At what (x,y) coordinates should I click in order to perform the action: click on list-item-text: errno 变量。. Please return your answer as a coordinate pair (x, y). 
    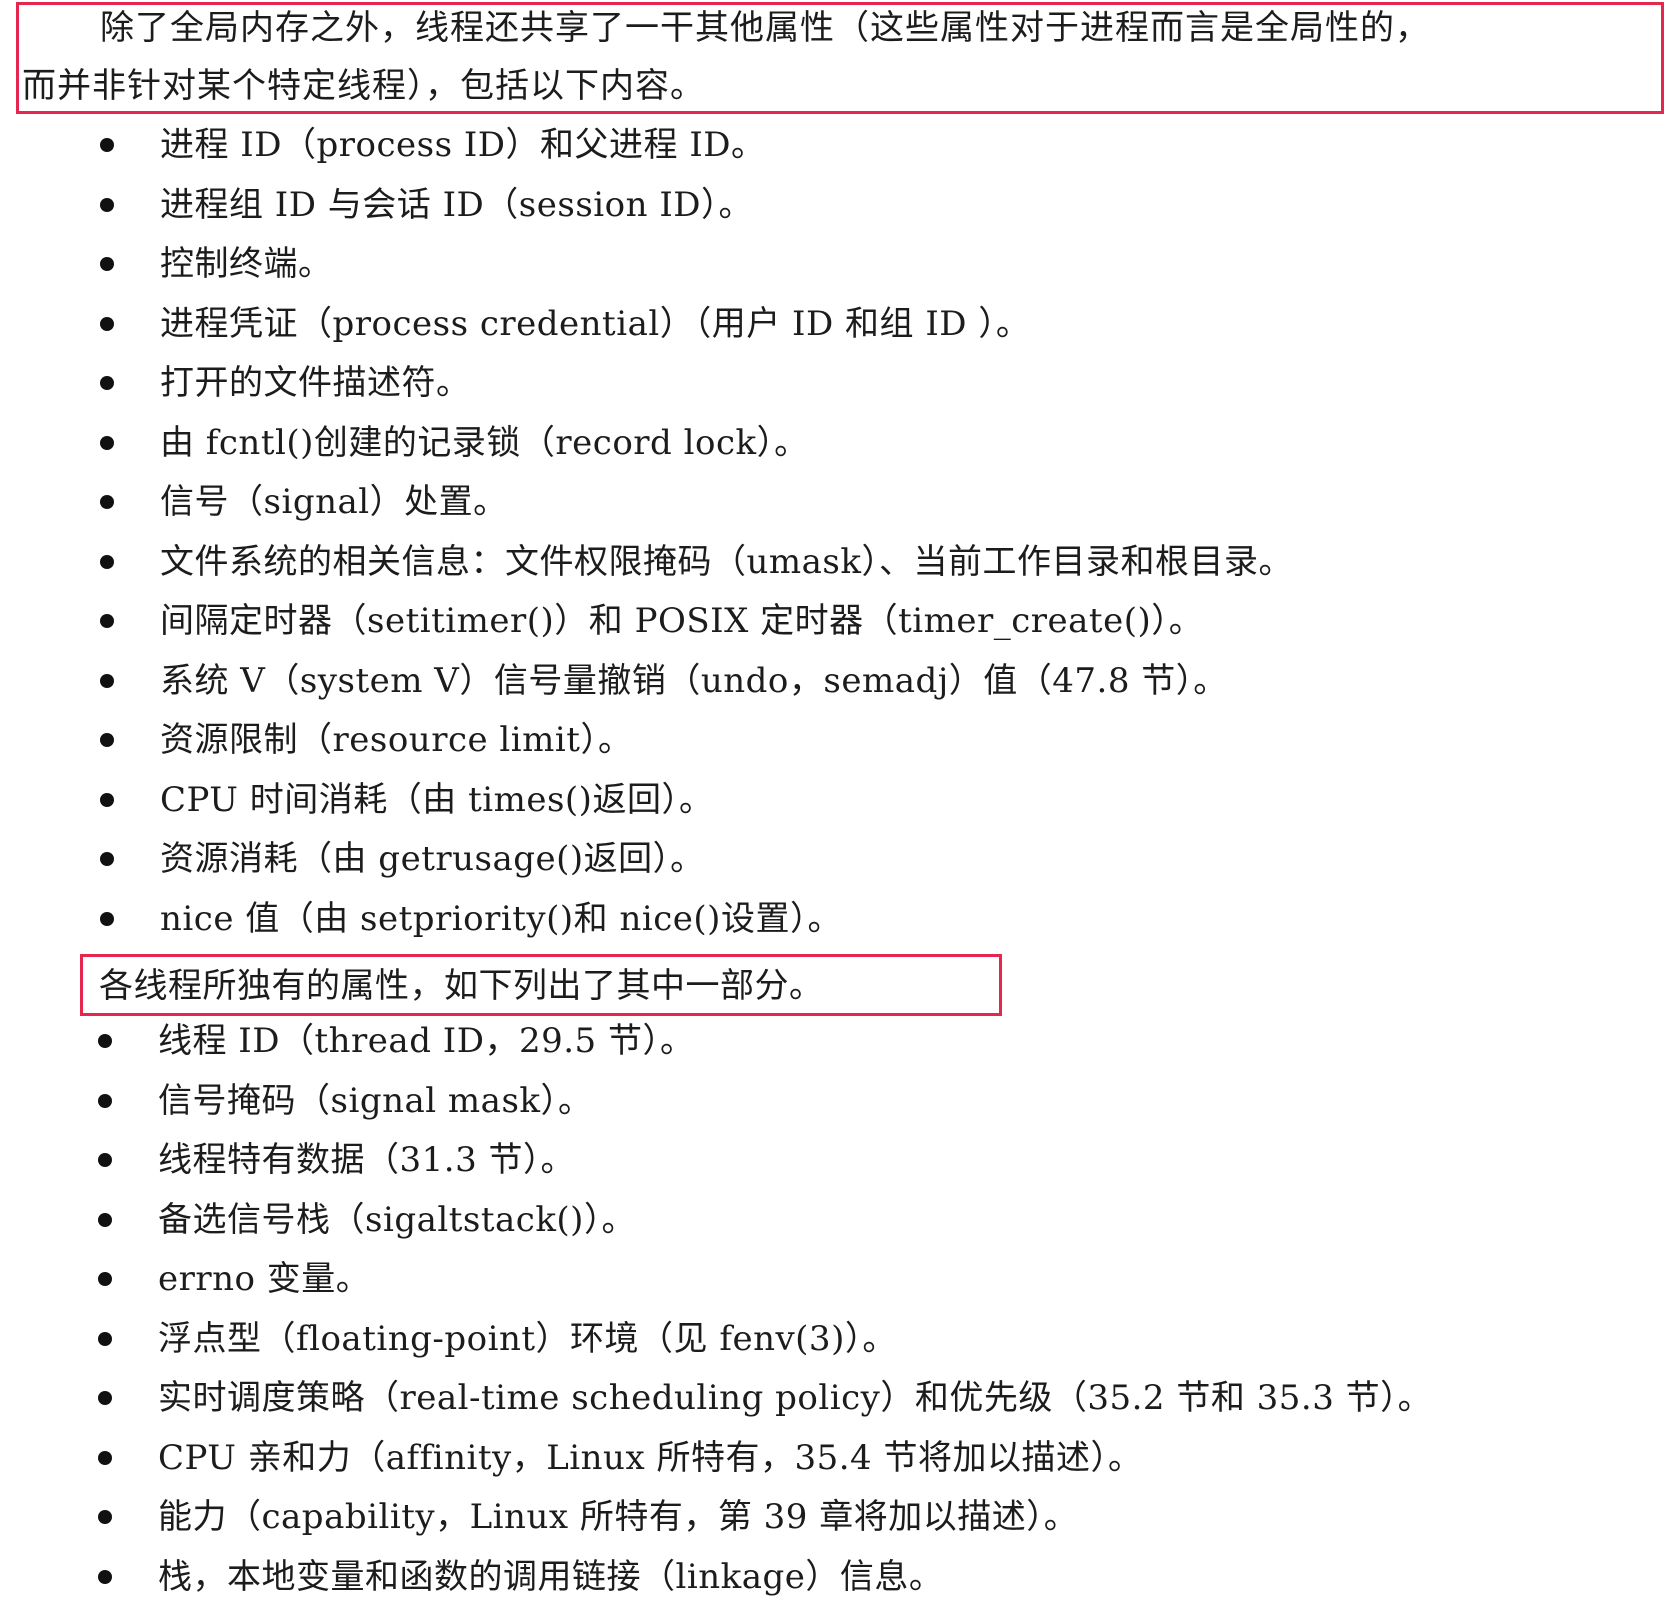
    Looking at the image, I should click on (264, 1279).